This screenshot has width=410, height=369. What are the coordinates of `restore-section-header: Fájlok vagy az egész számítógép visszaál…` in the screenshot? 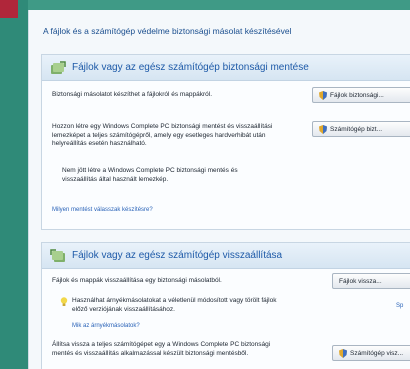 It's located at (226, 256).